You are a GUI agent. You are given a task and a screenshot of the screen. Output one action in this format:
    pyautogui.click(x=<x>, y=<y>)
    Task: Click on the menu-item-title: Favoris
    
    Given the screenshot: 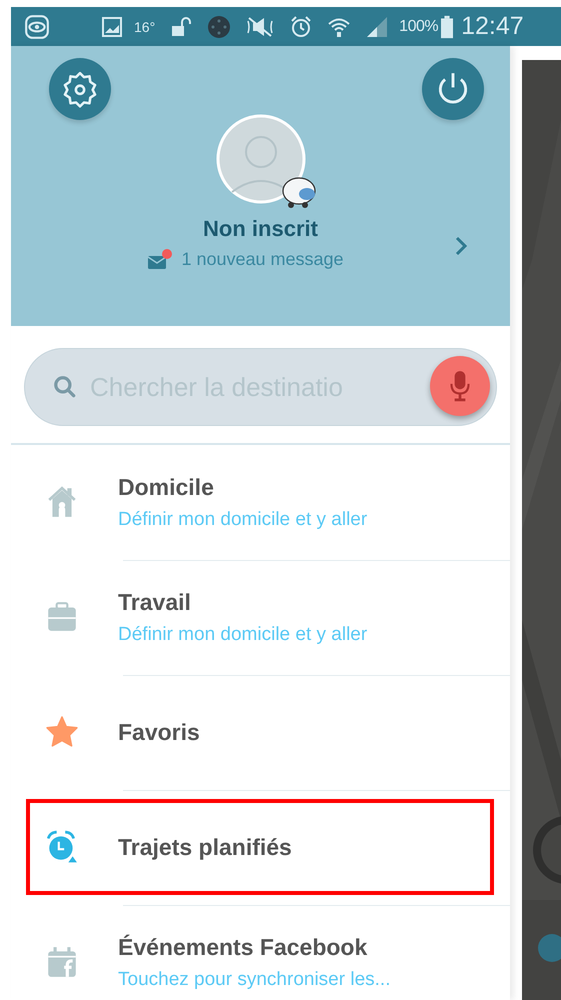 What is the action you would take?
    pyautogui.click(x=159, y=732)
    